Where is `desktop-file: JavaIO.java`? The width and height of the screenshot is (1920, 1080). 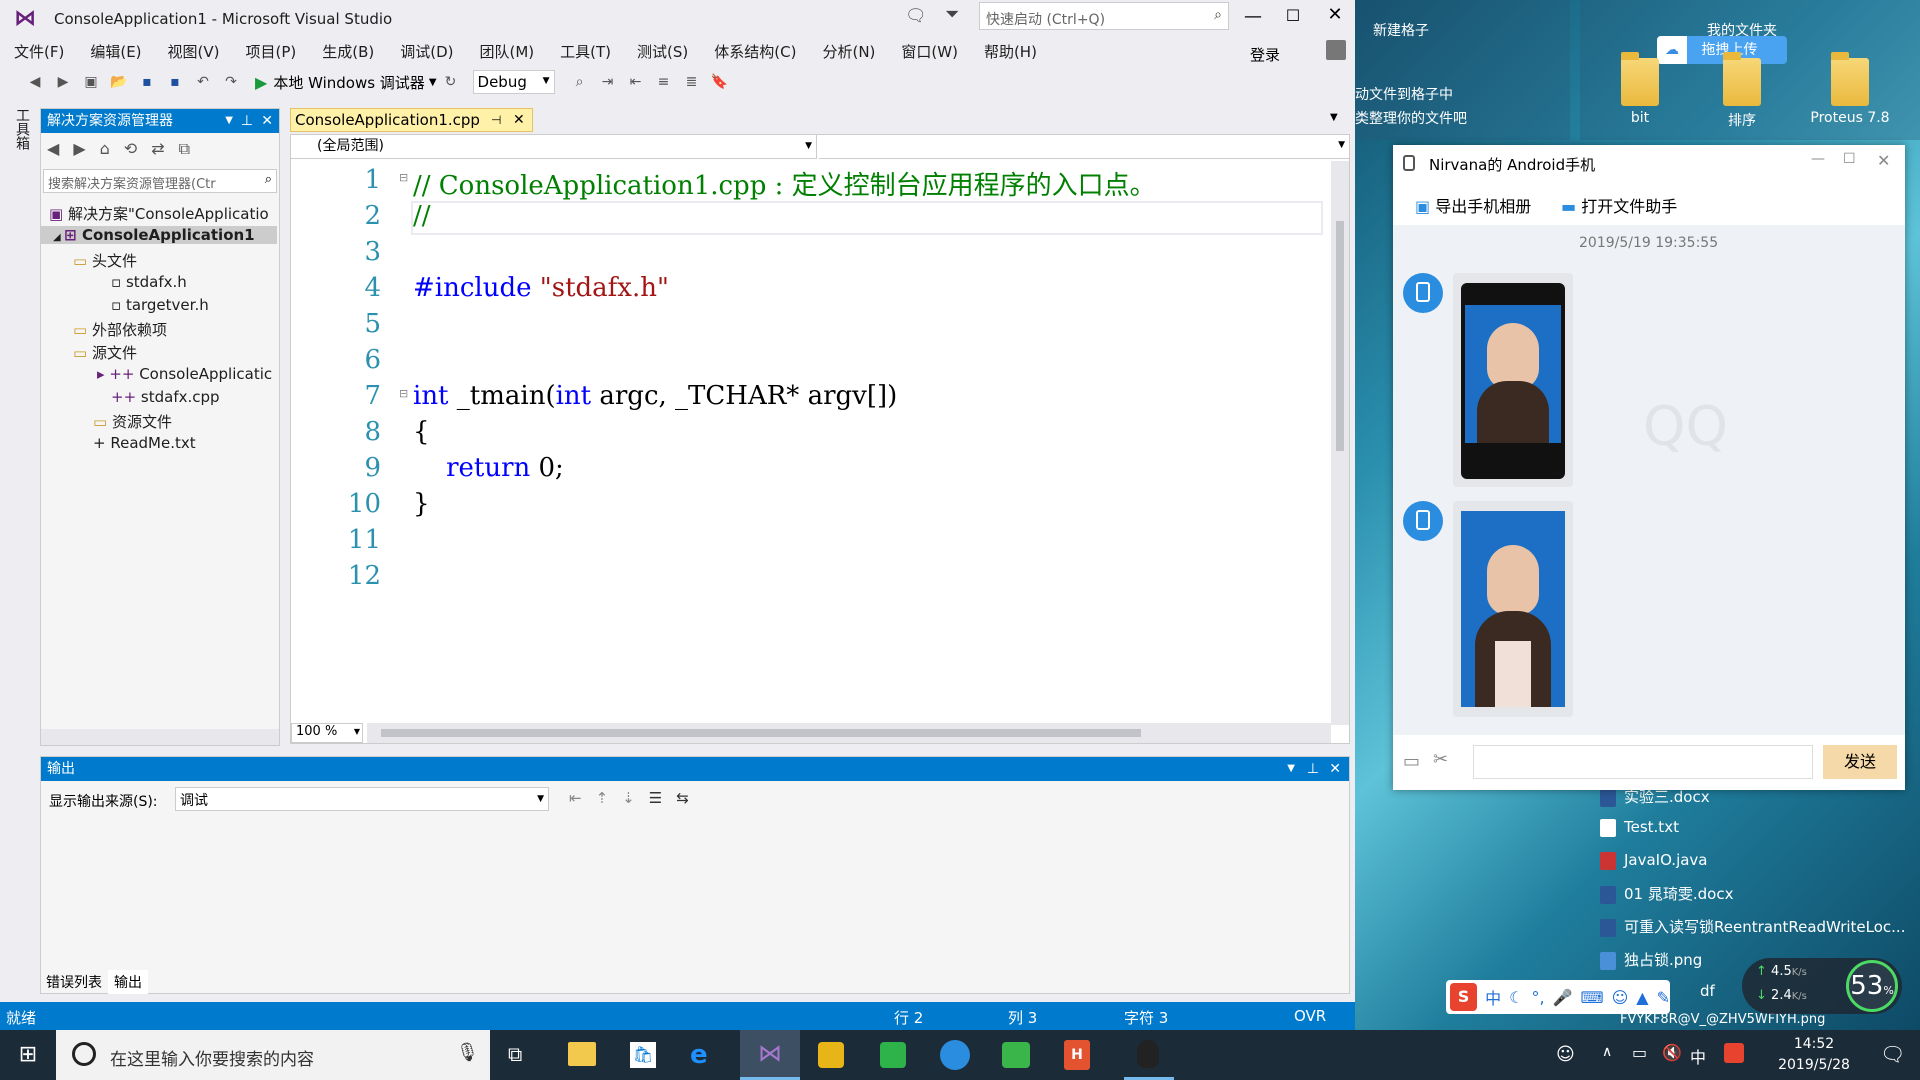
desktop-file: JavaIO.java is located at coordinates (1654, 860).